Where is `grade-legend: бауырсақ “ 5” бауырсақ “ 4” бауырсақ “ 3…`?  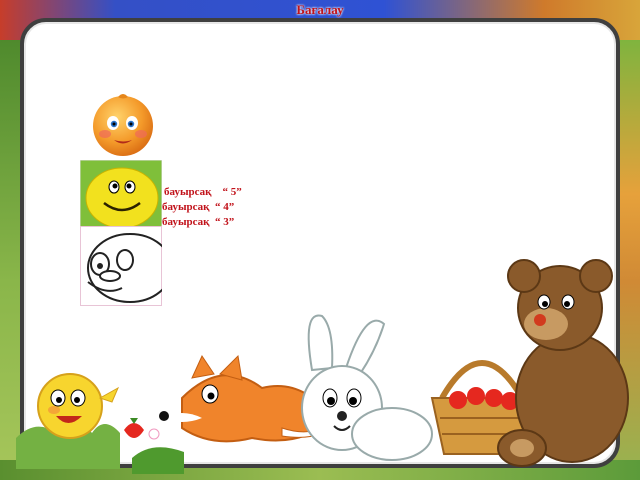 grade-legend: бауырсақ “ 5” бауырсақ “ 4” бауырсақ “ 3… is located at coordinates (202, 207).